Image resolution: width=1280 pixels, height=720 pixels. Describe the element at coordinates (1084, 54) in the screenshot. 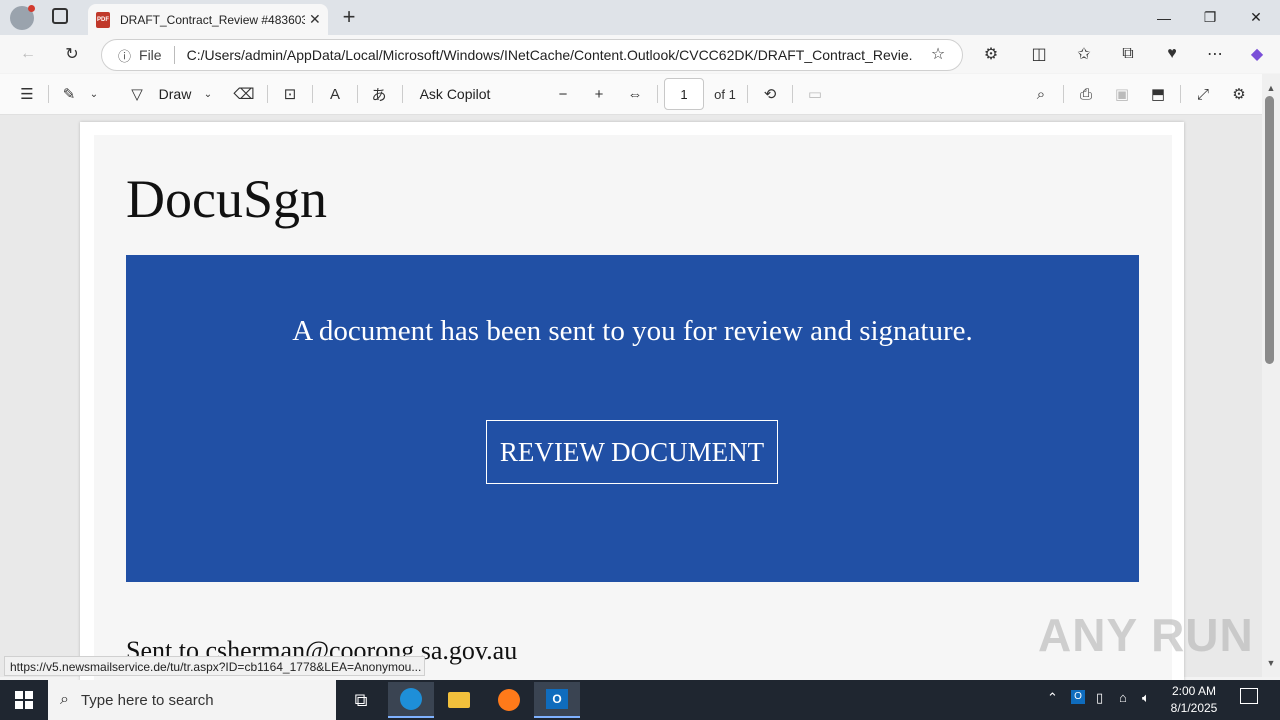

I see `favorites-icon: ✩` at that location.